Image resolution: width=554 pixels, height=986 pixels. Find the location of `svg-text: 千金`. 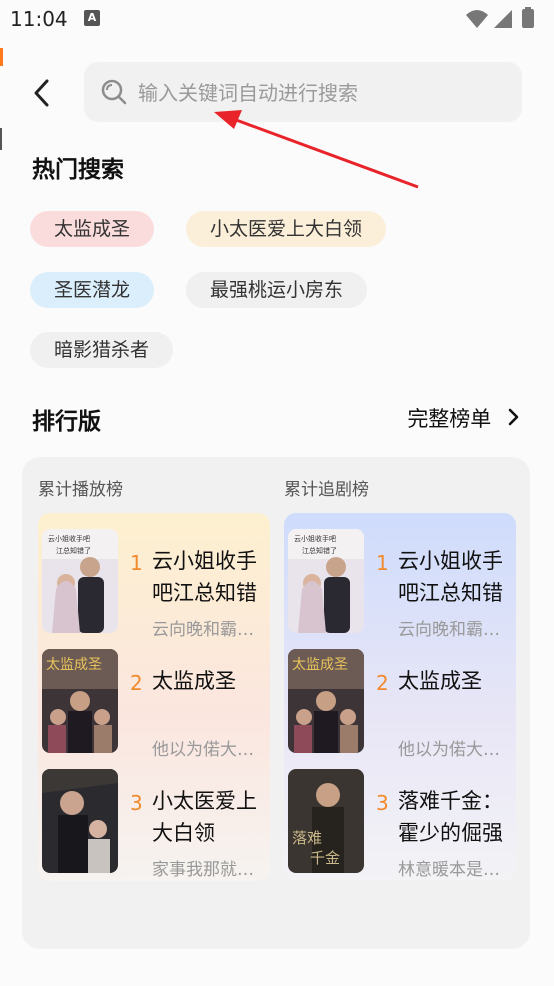

svg-text: 千金 is located at coordinates (325, 858).